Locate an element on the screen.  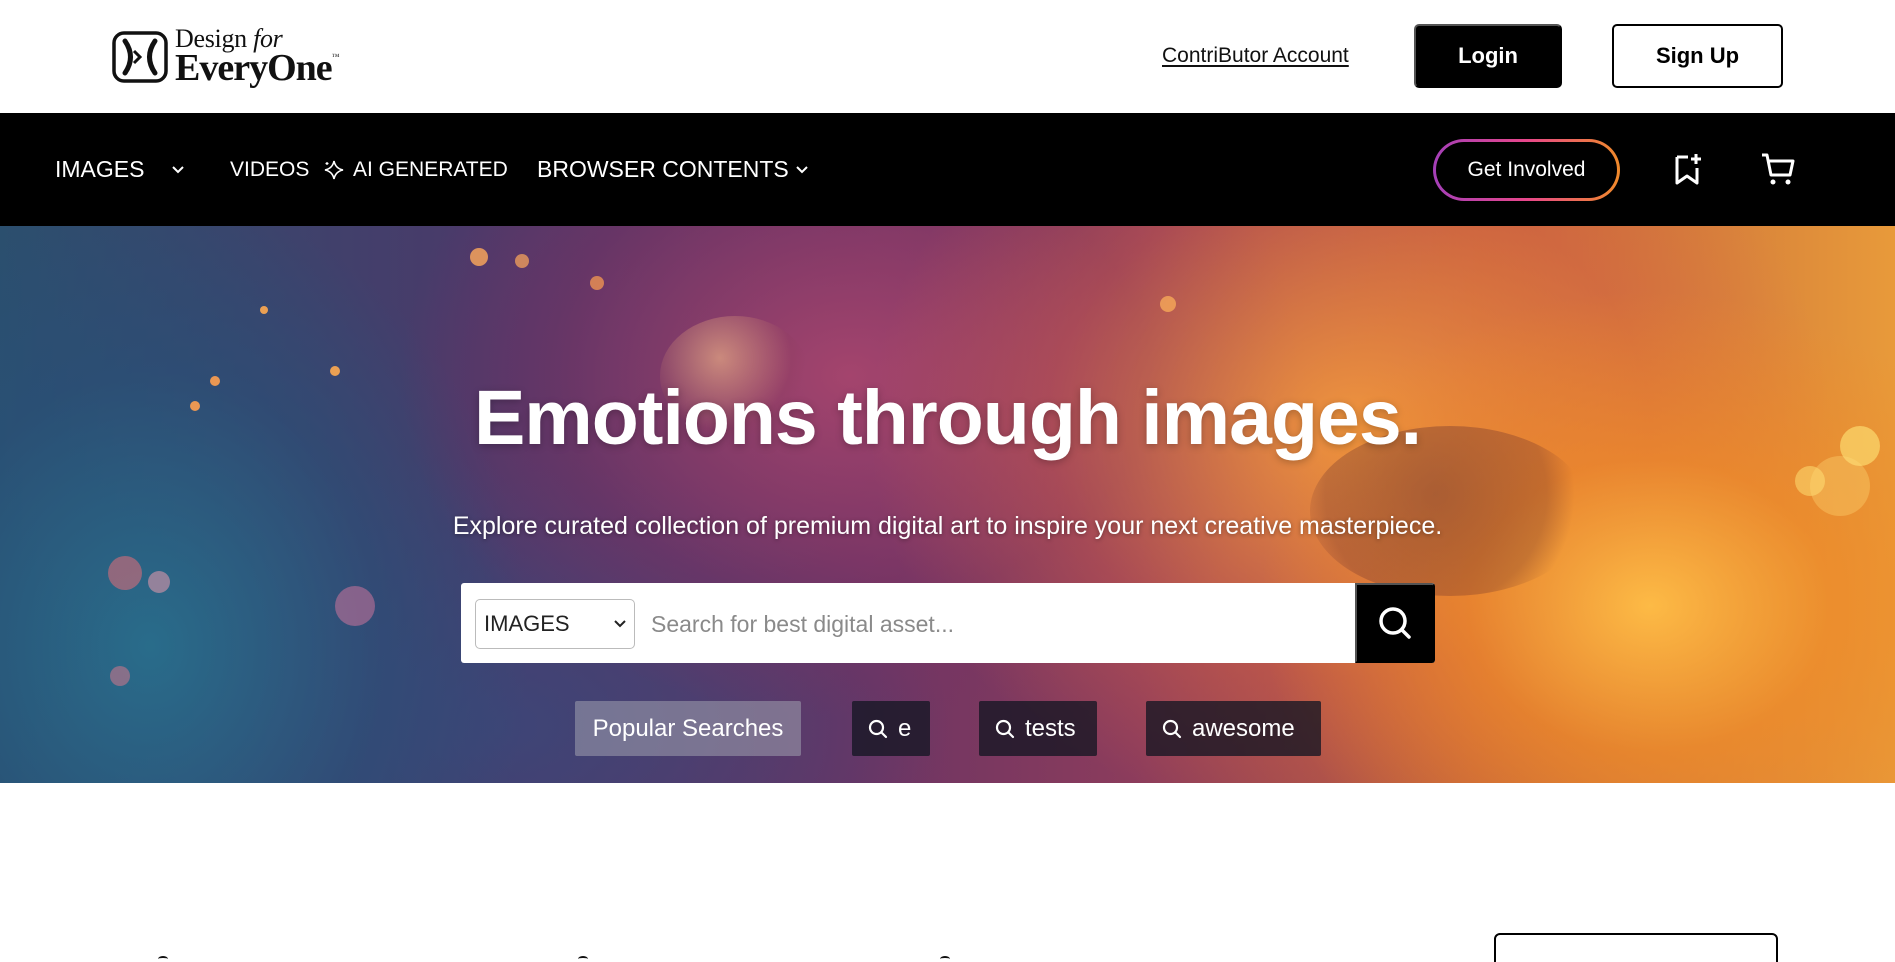
nav-images-dropdown-toggle is located at coordinates (178, 169).